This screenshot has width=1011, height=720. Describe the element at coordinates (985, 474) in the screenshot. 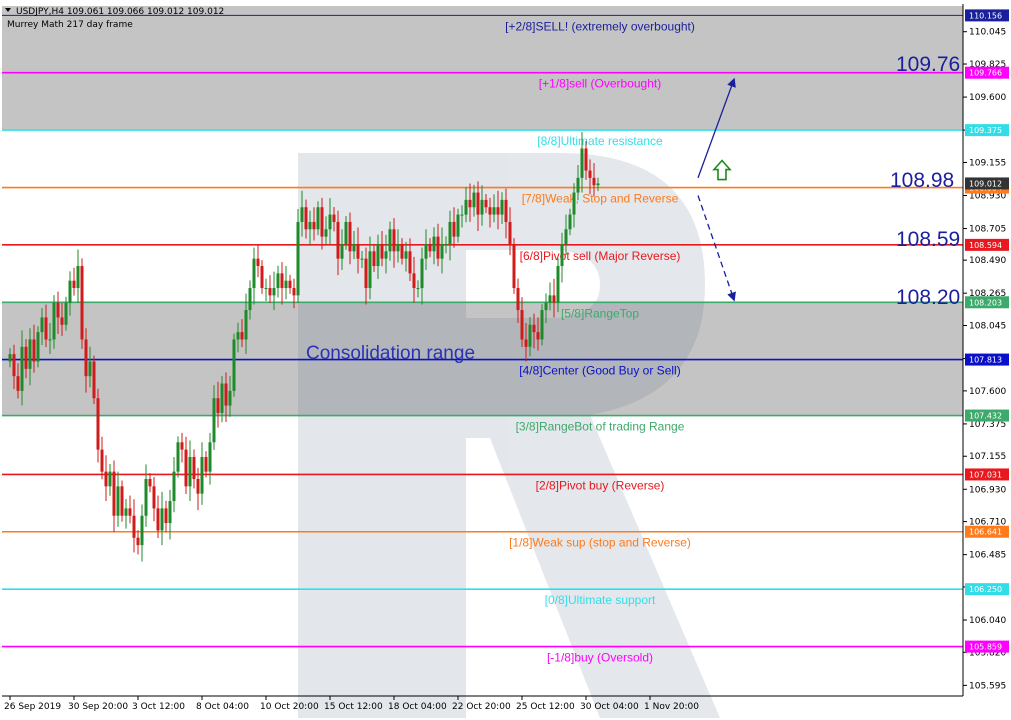

I see `price-tag-8: 107.031` at that location.